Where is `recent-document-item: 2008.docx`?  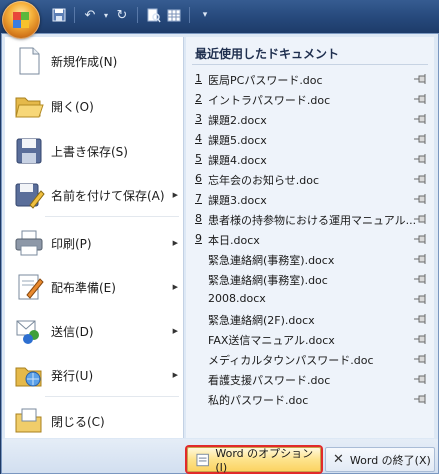 recent-document-item: 2008.docx is located at coordinates (310, 299).